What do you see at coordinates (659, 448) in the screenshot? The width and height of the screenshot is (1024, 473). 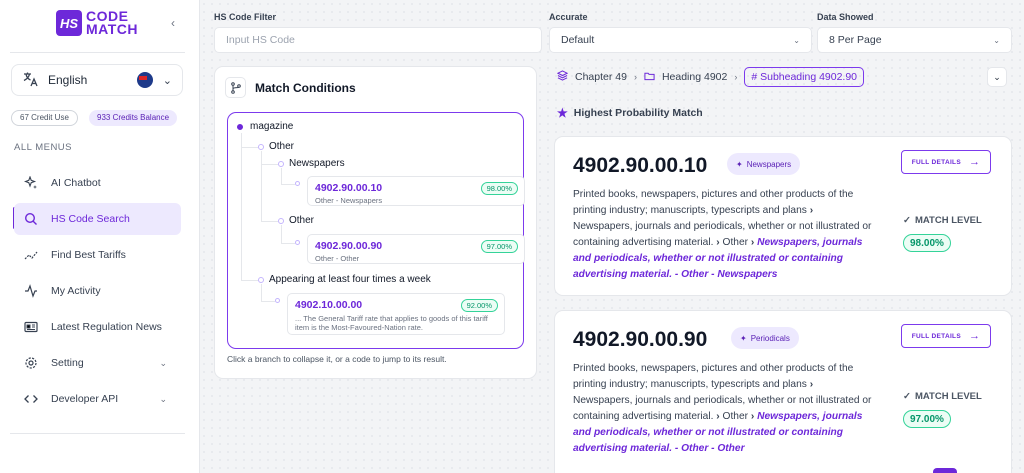 I see `desc-highlight: advertising material. - Other - Other` at bounding box center [659, 448].